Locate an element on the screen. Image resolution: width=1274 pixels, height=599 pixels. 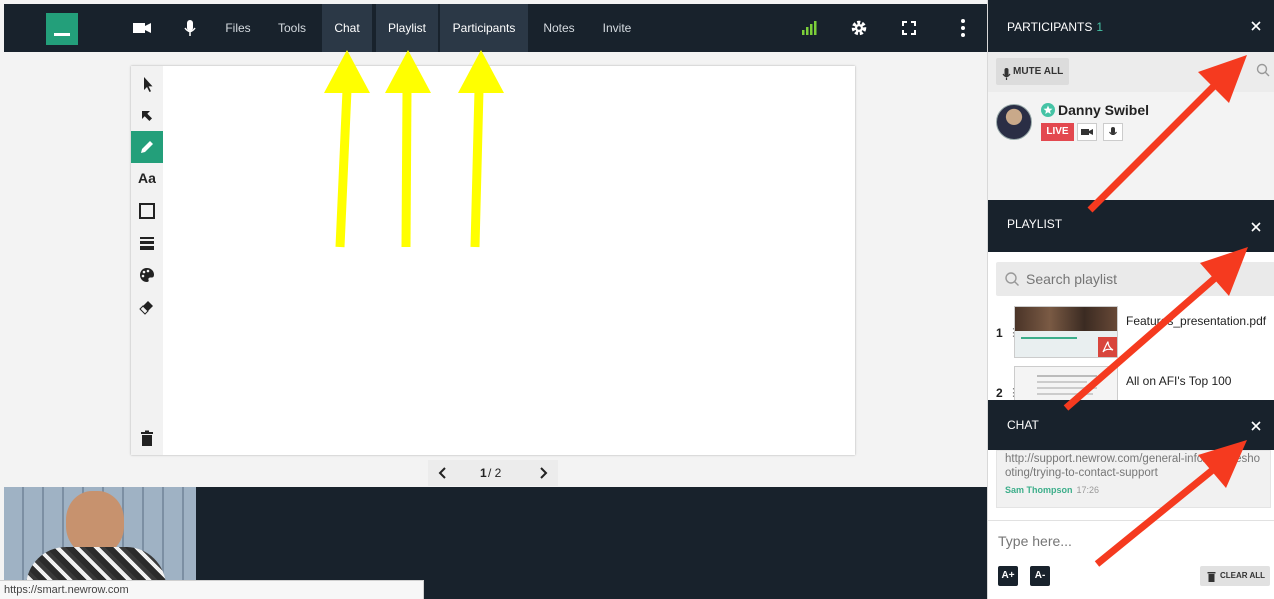
whiteboard-toolbar: Aa is located at coordinates (147, 260).